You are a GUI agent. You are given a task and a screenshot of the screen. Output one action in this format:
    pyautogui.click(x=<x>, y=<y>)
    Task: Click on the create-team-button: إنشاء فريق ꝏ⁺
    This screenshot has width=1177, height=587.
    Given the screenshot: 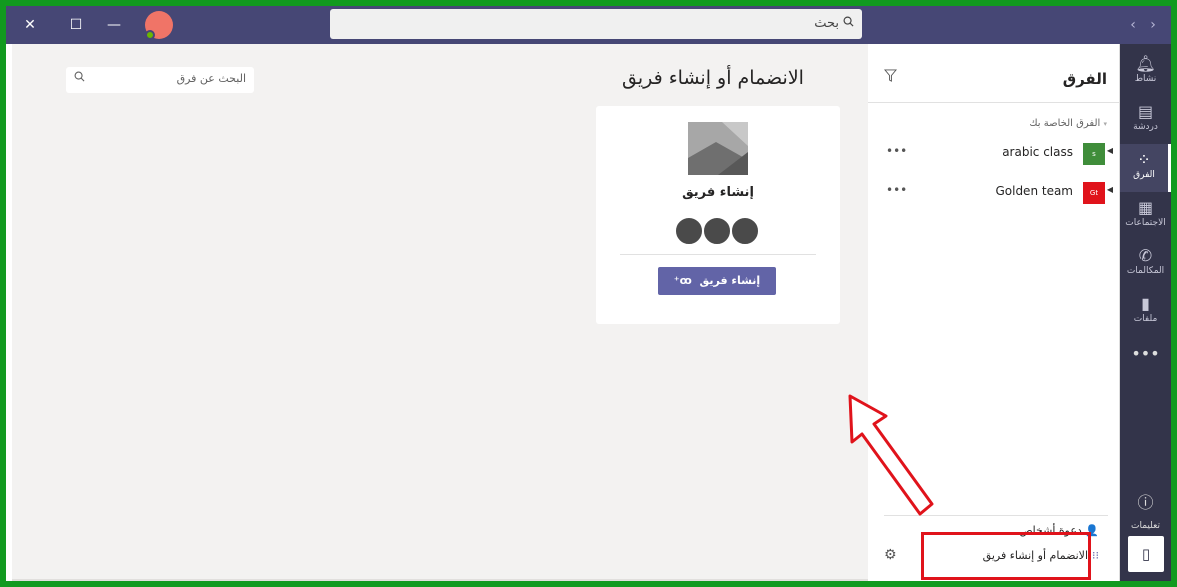 What is the action you would take?
    pyautogui.click(x=717, y=281)
    